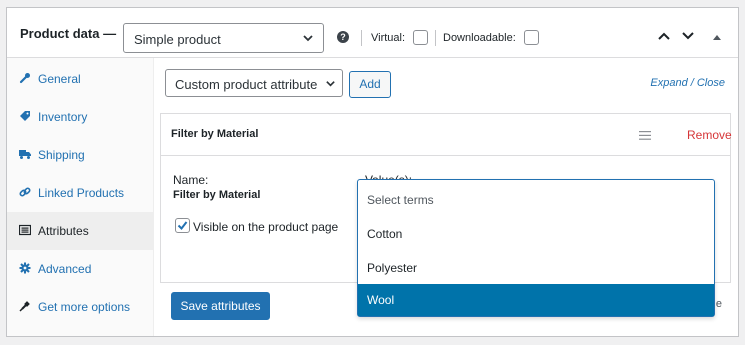 The height and width of the screenshot is (345, 745). I want to click on drag-handle-icon, so click(645, 135).